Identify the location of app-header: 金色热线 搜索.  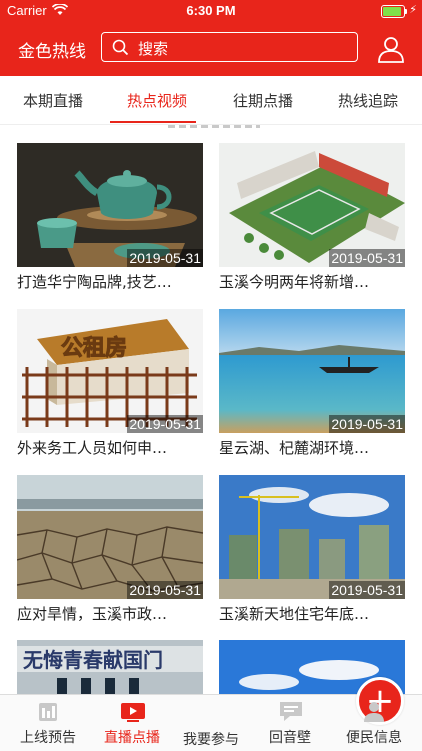
(211, 49).